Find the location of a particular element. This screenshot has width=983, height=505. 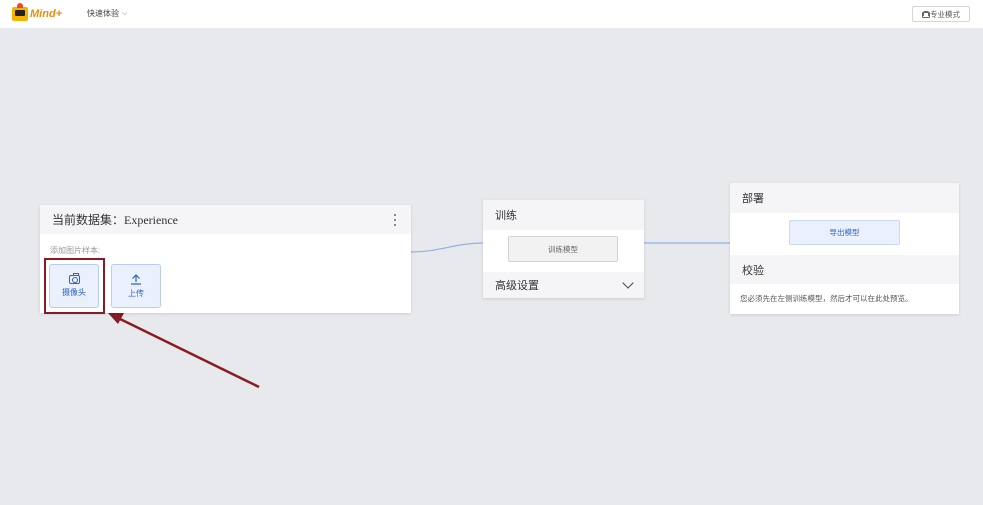

validate-title: 校验 is located at coordinates (844, 269).